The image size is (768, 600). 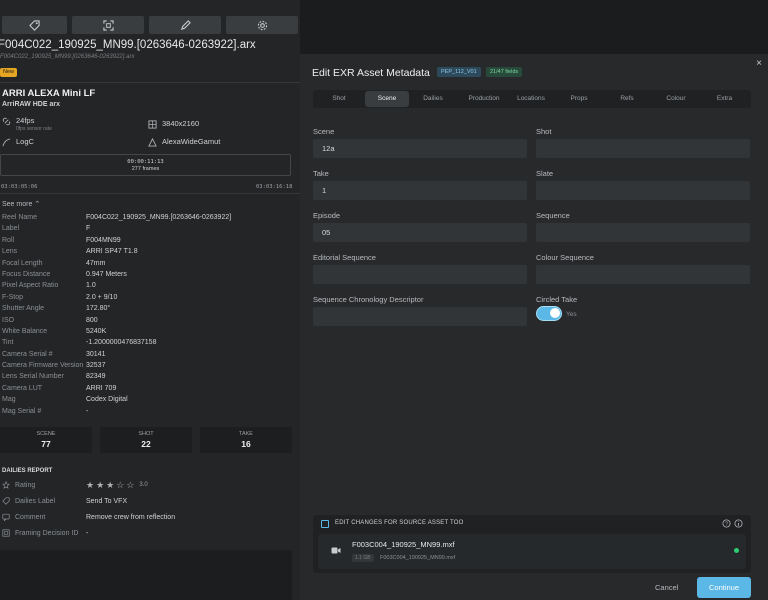 What do you see at coordinates (13, 297) in the screenshot?
I see `metadata-key: F-Stop` at bounding box center [13, 297].